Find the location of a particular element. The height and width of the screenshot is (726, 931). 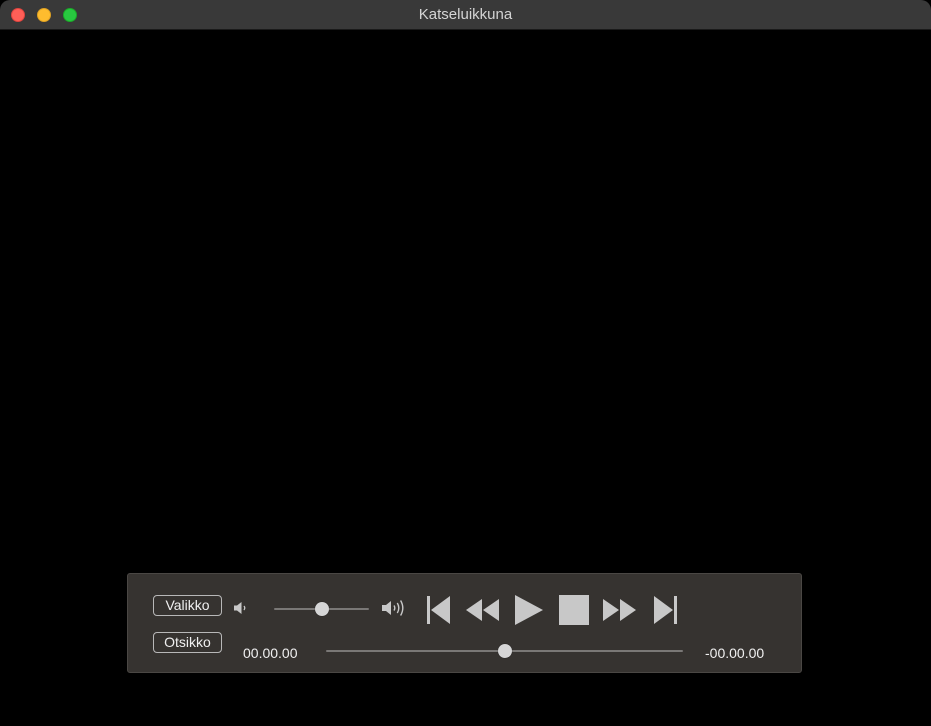

skip-forward-icon is located at coordinates (665, 610).